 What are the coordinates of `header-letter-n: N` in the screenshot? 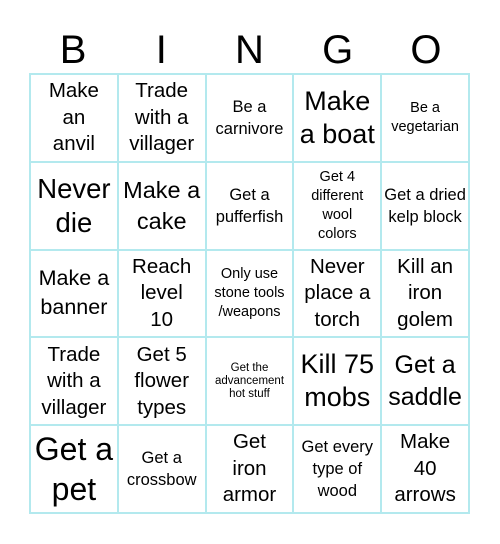 It's located at (249, 50).